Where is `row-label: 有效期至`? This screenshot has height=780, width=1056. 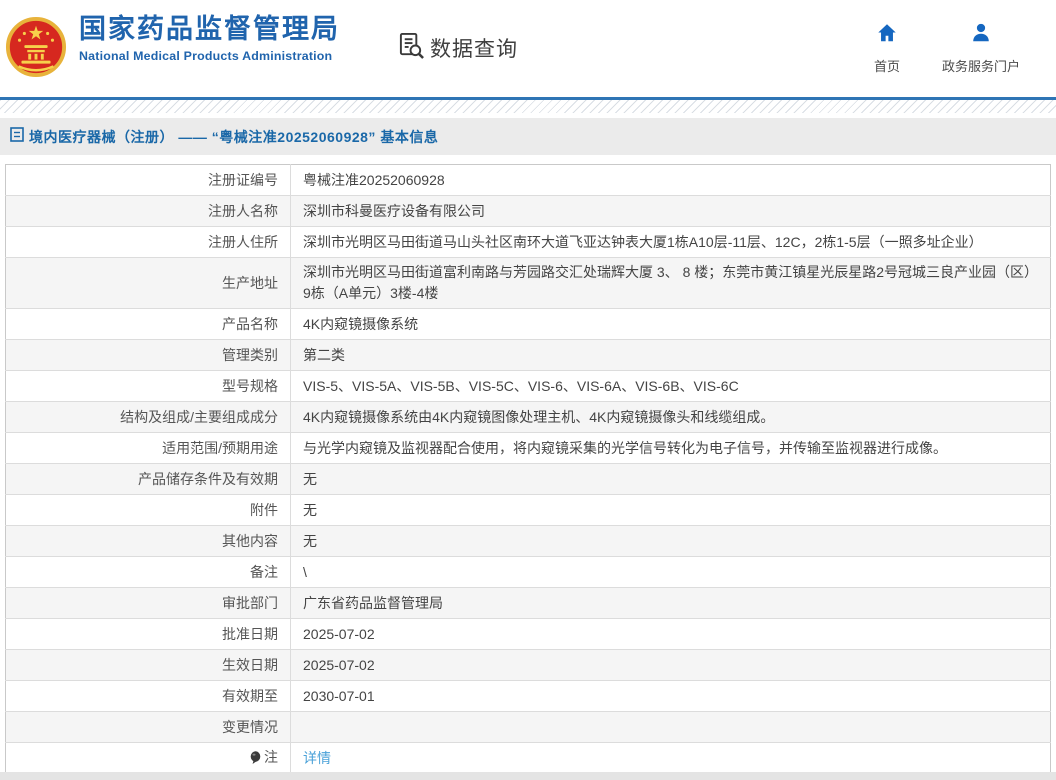 row-label: 有效期至 is located at coordinates (148, 696).